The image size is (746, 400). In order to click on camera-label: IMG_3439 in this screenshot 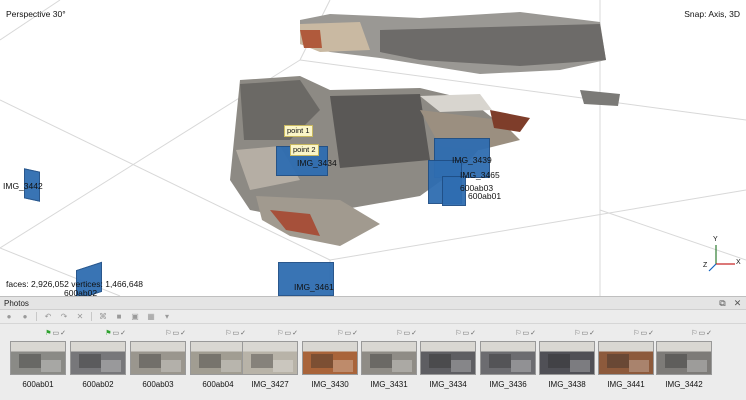, I will do `click(472, 160)`.